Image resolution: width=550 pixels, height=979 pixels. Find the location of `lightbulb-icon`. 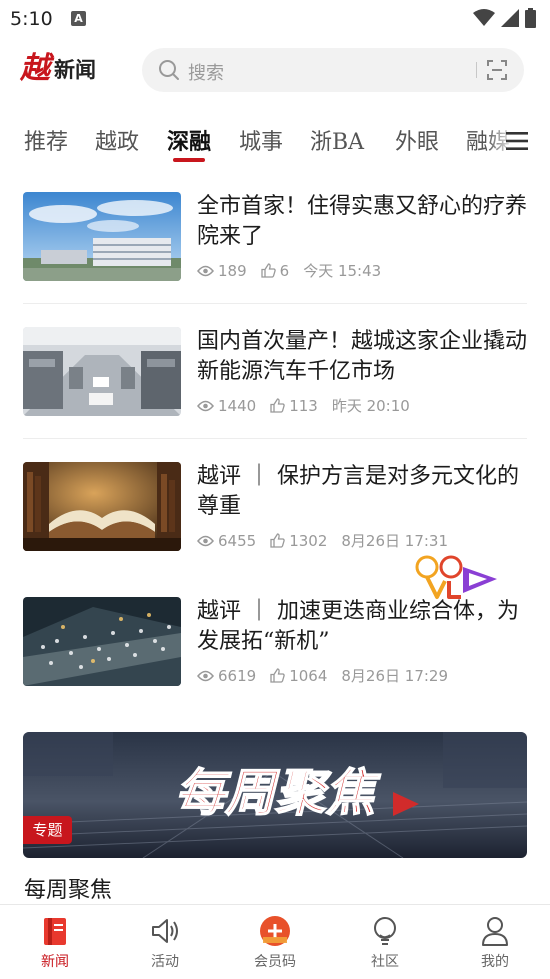

lightbulb-icon is located at coordinates (385, 931).